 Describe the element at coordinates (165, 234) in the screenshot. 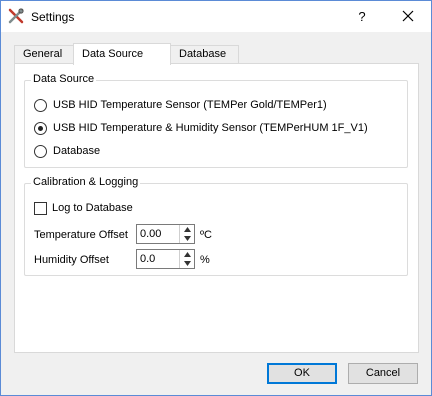

I see `temperature-offset-spinbox: 0.00` at that location.